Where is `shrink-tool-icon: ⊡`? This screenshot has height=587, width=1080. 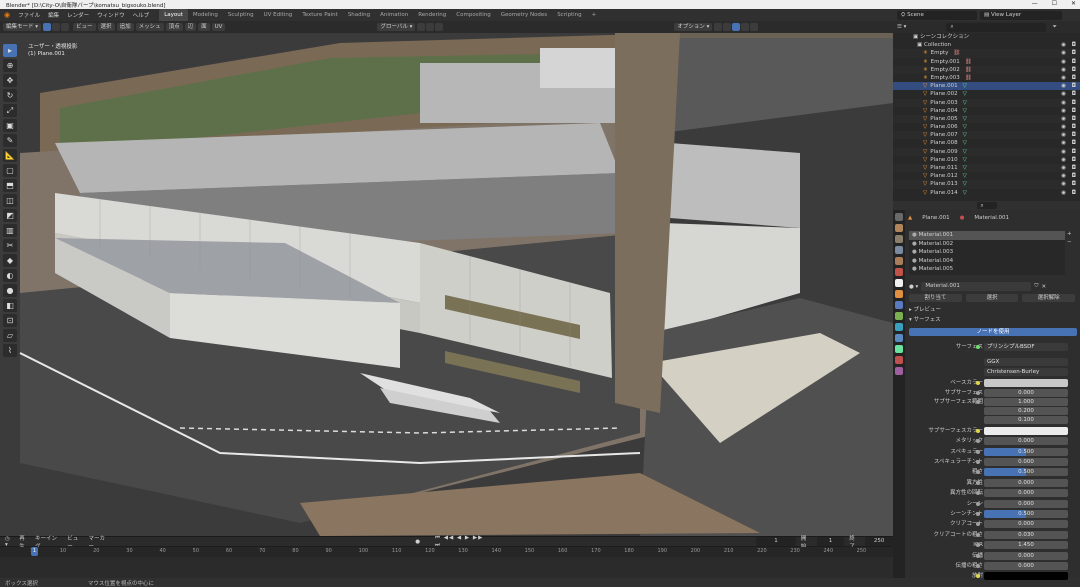
shrink-tool-icon: ⊡ is located at coordinates (10, 320).